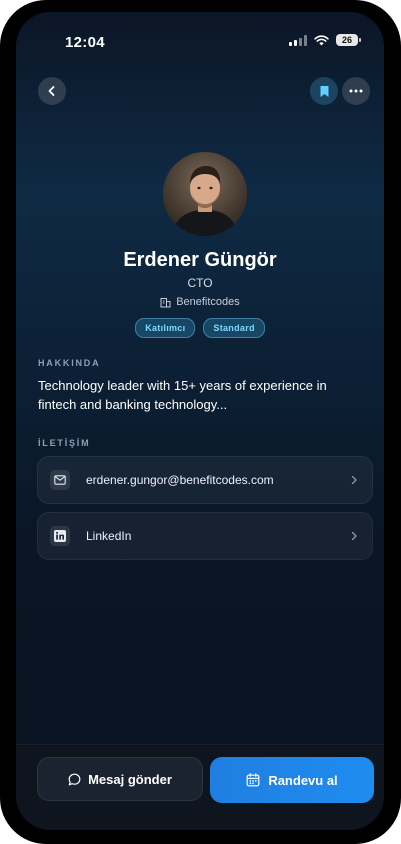  I want to click on contact-linkedin-row: LinkedIn, so click(205, 536).